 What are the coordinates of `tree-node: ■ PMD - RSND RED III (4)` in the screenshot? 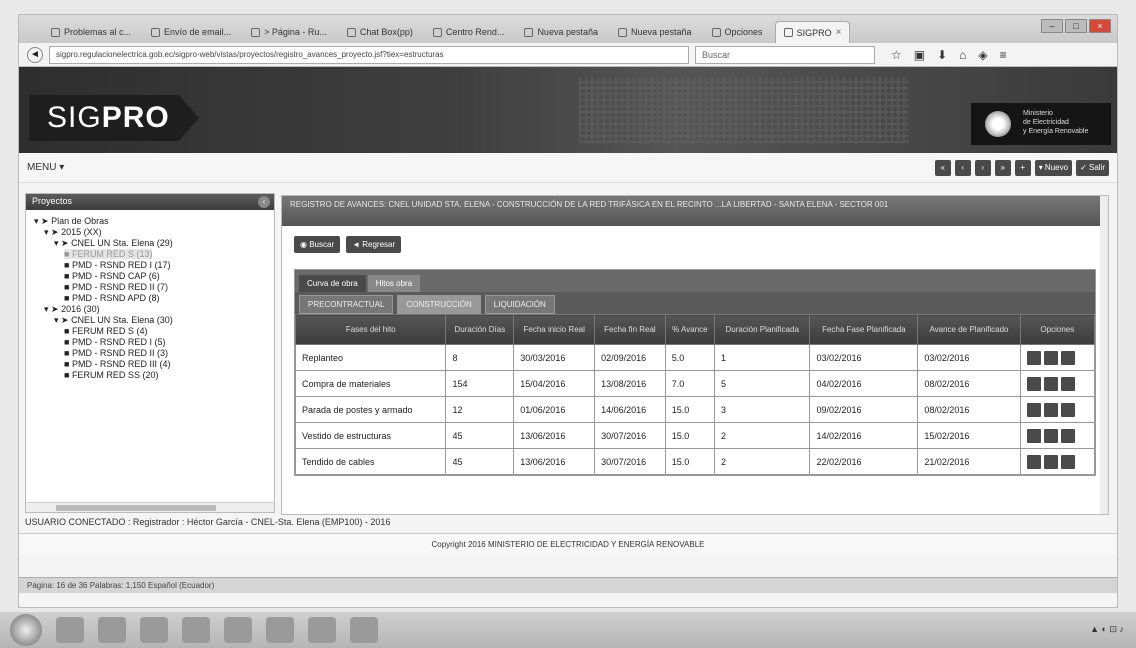 It's located at (150, 364).